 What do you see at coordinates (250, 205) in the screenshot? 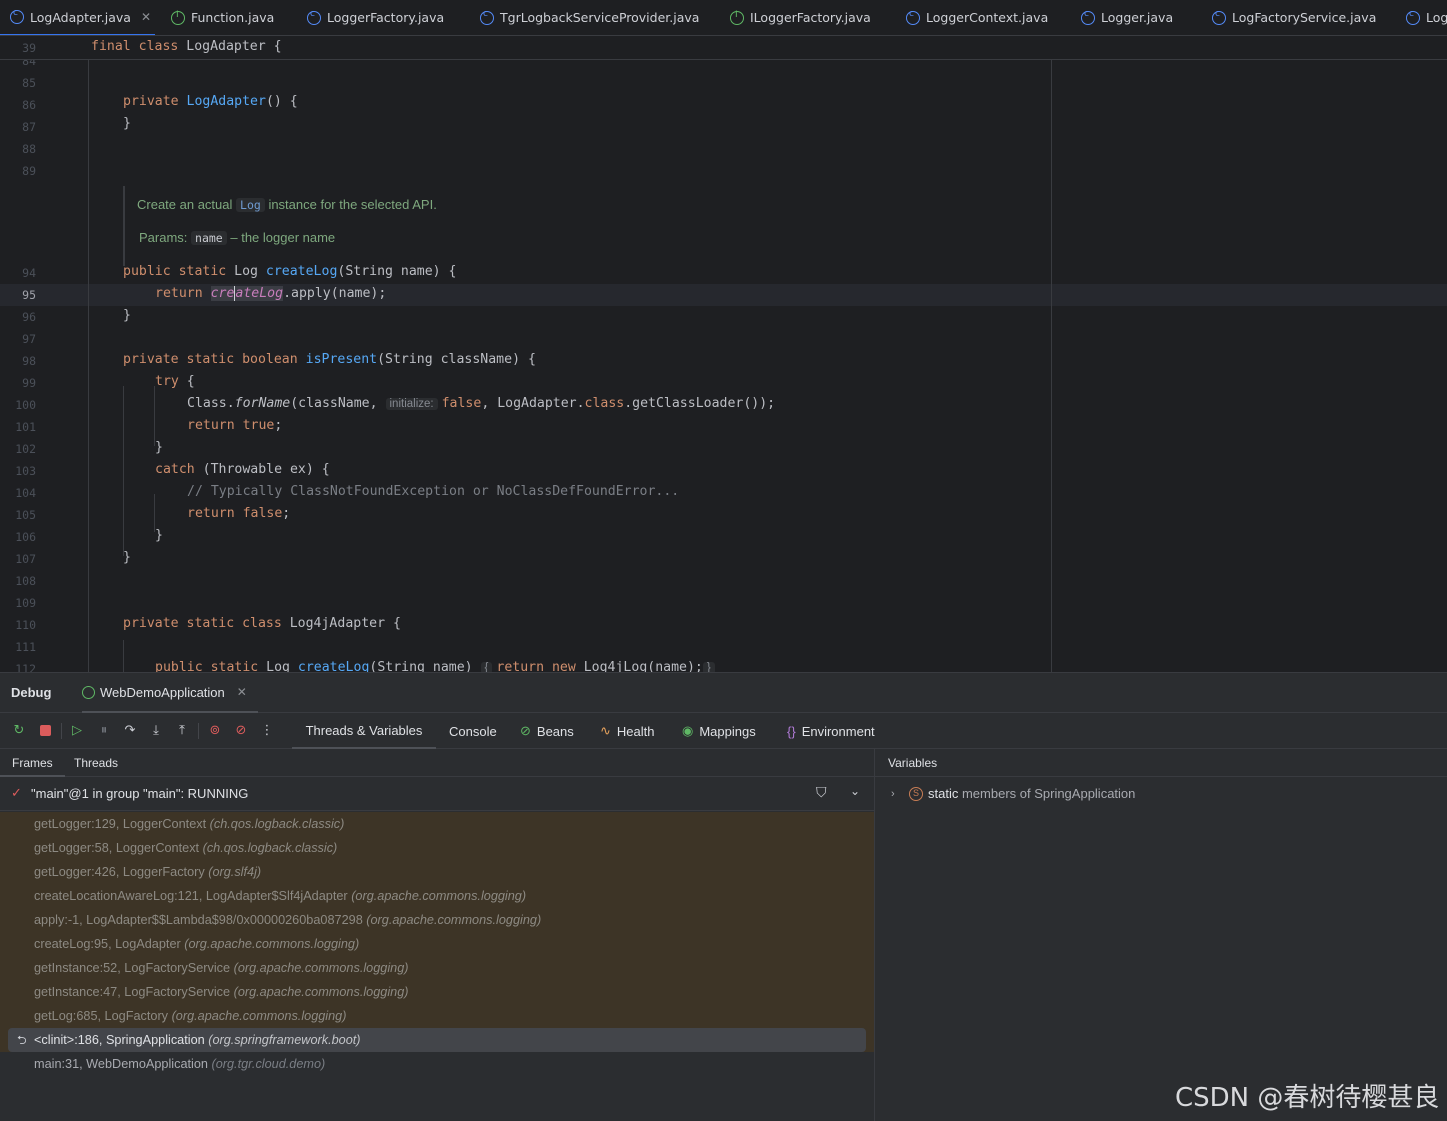
I see `doc-code-ref: Log` at bounding box center [250, 205].